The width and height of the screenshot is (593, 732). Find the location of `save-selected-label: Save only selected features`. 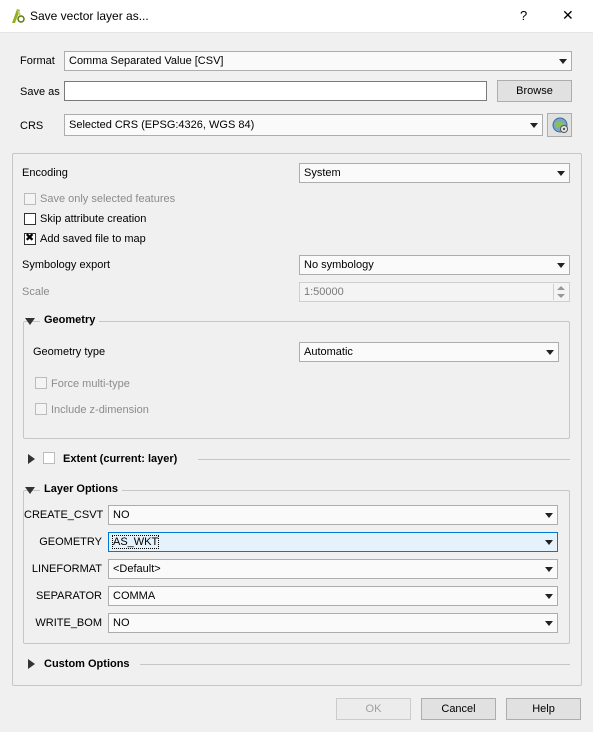

save-selected-label: Save only selected features is located at coordinates (108, 199).